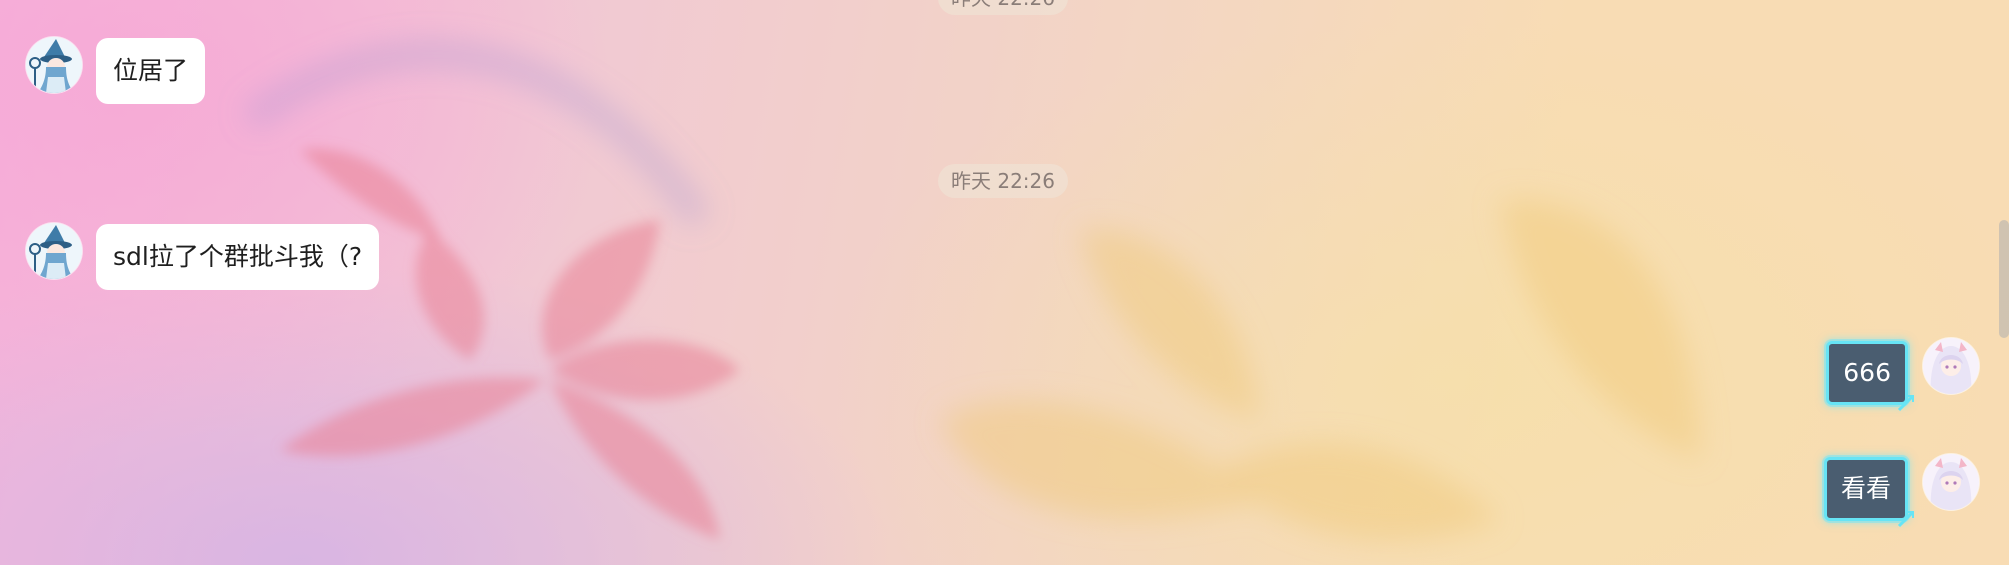 This screenshot has height=565, width=2009. I want to click on timestamp-divider-top: 昨天 22:26, so click(1003, 7).